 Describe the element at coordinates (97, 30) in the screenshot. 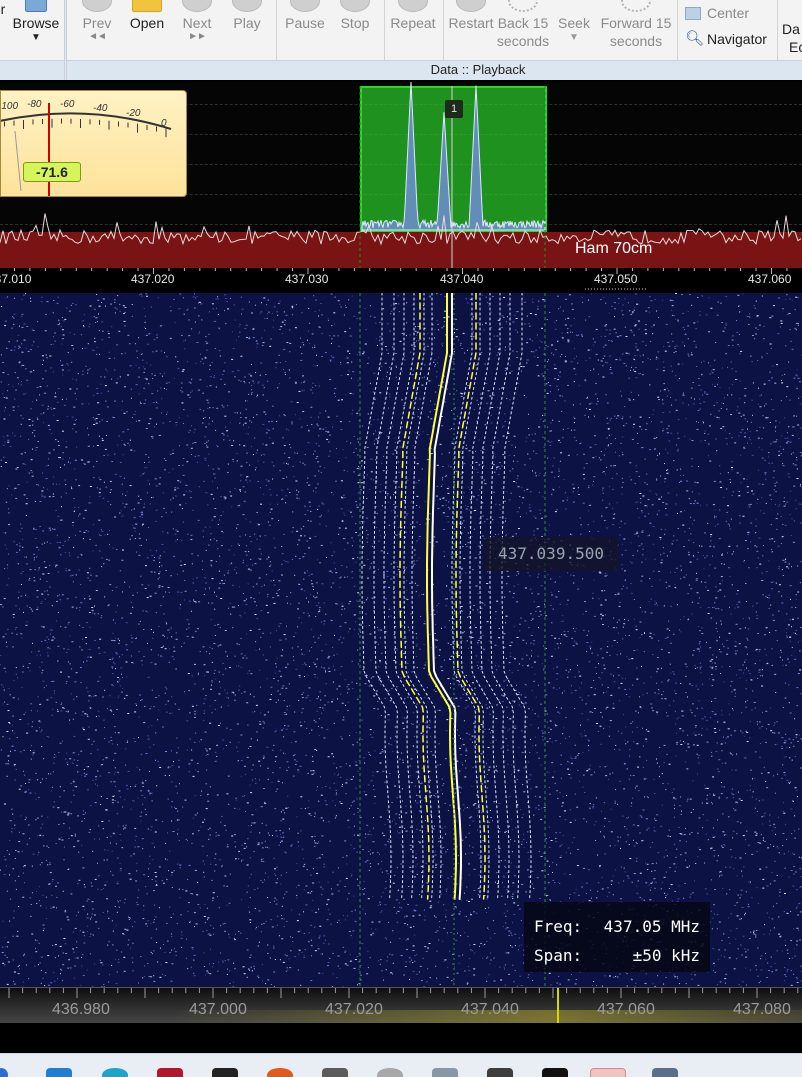

I see `prev-button: Prev ◄◄` at that location.